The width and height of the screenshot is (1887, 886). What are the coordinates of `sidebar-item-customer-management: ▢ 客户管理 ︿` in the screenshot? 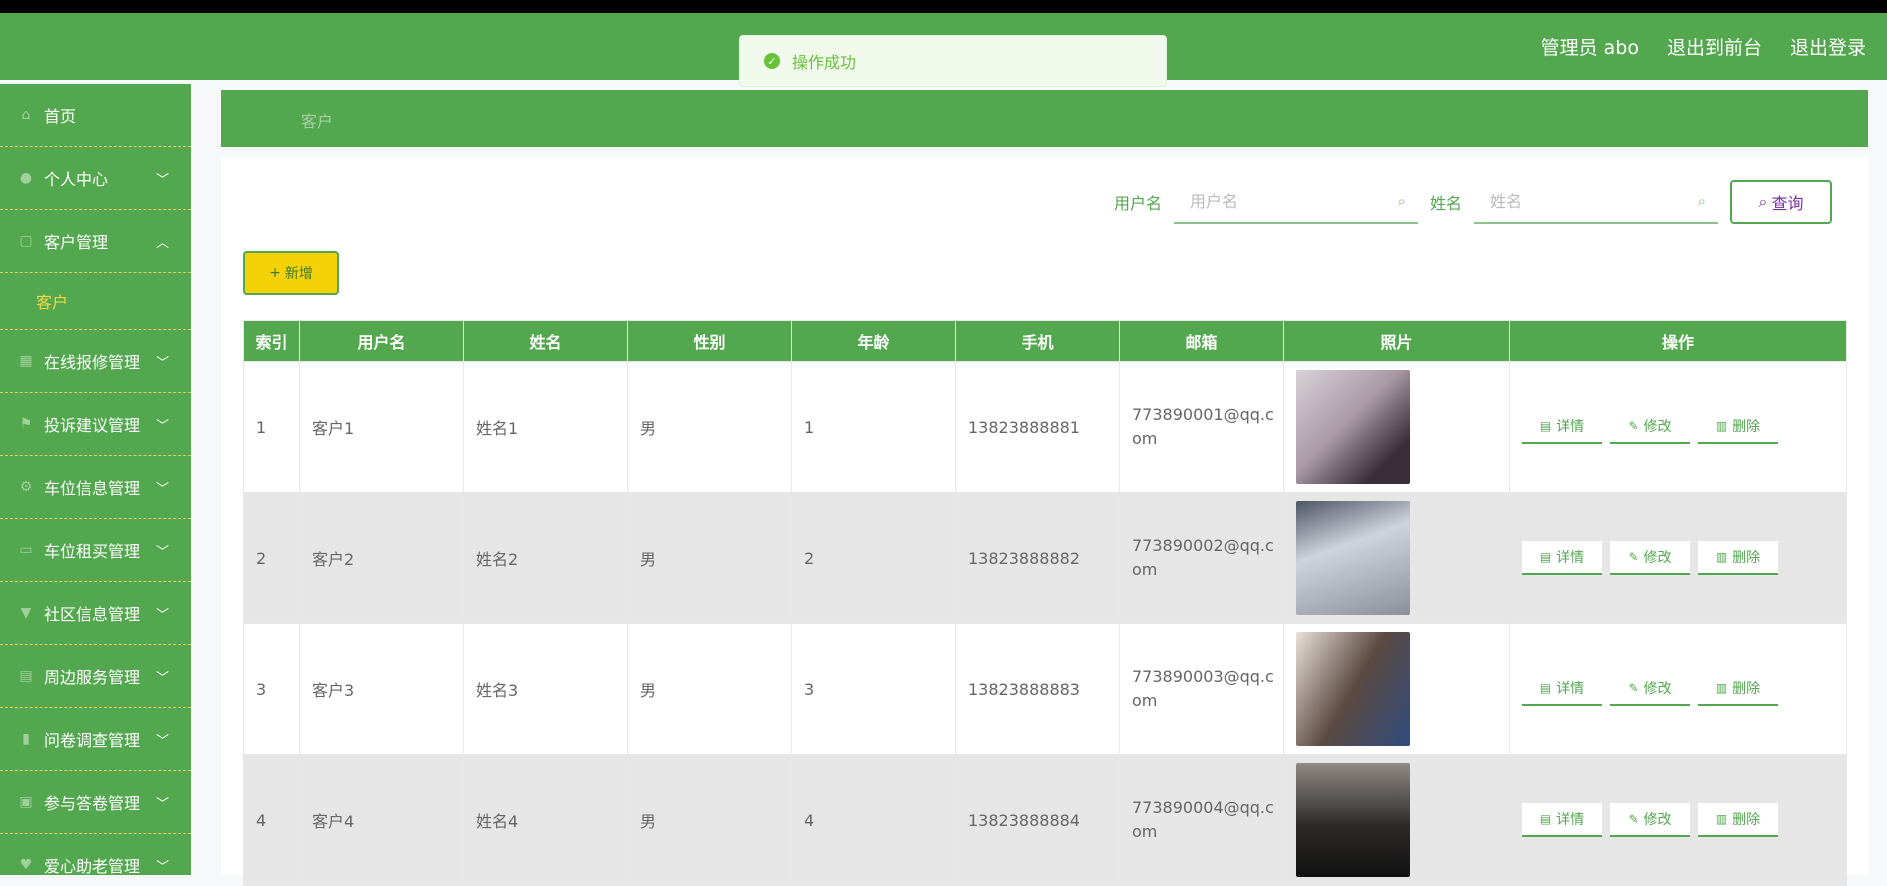 It's located at (95, 241).